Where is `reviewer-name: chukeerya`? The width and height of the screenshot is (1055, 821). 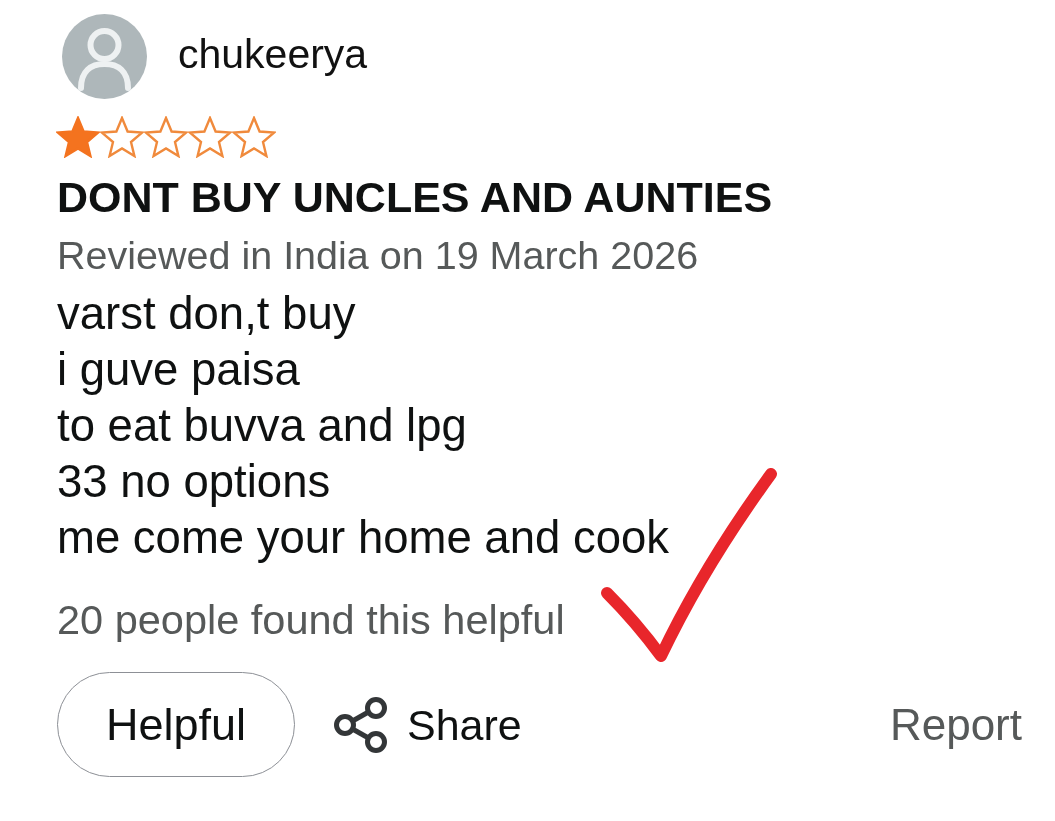
reviewer-name: chukeerya is located at coordinates (273, 53).